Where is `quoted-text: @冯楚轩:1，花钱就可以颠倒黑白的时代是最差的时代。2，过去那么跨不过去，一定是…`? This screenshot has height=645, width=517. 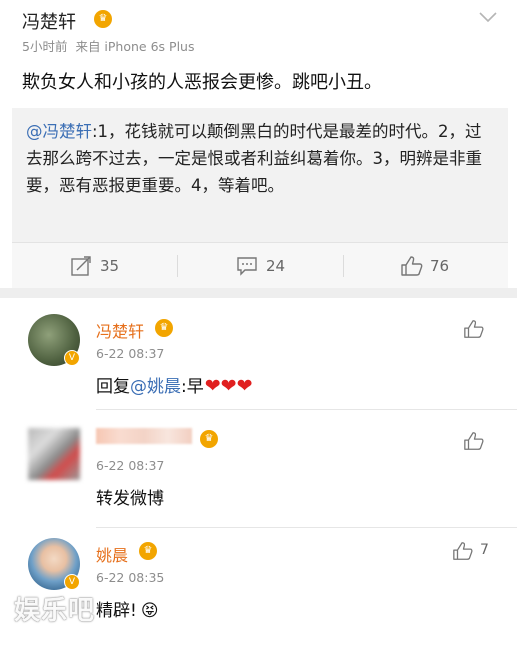
quoted-text: @冯楚轩:1，花钱就可以颠倒黑白的时代是最差的时代。2，过去那么跨不过去，一定是… is located at coordinates (261, 158).